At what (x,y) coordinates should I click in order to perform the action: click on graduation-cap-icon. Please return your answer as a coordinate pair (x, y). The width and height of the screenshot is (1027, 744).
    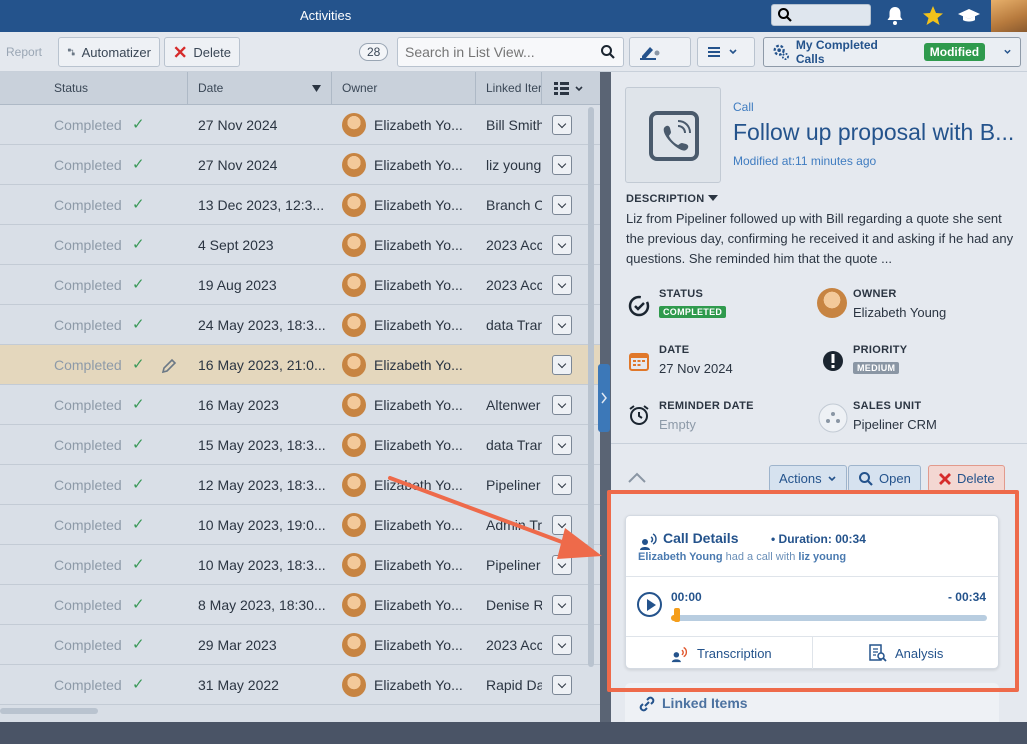
    Looking at the image, I should click on (969, 16).